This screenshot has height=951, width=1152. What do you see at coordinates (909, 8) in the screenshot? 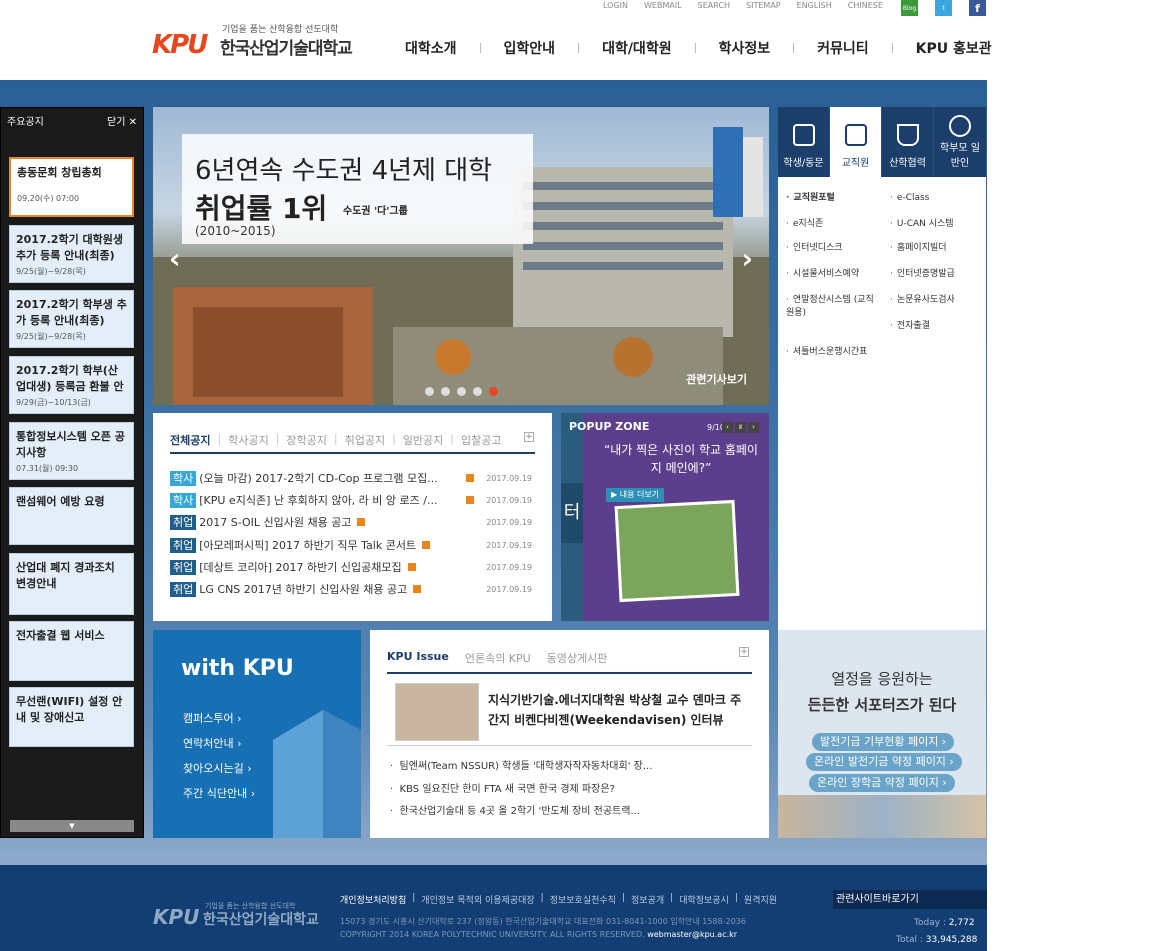
I see `blog-icon: Blog` at bounding box center [909, 8].